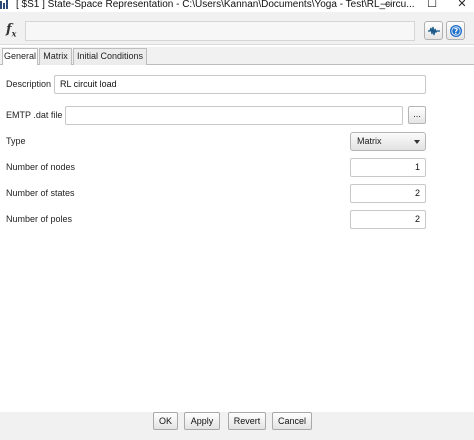 The image size is (474, 440). What do you see at coordinates (39, 219) in the screenshot?
I see `number-of-poles-label: Number of poles` at bounding box center [39, 219].